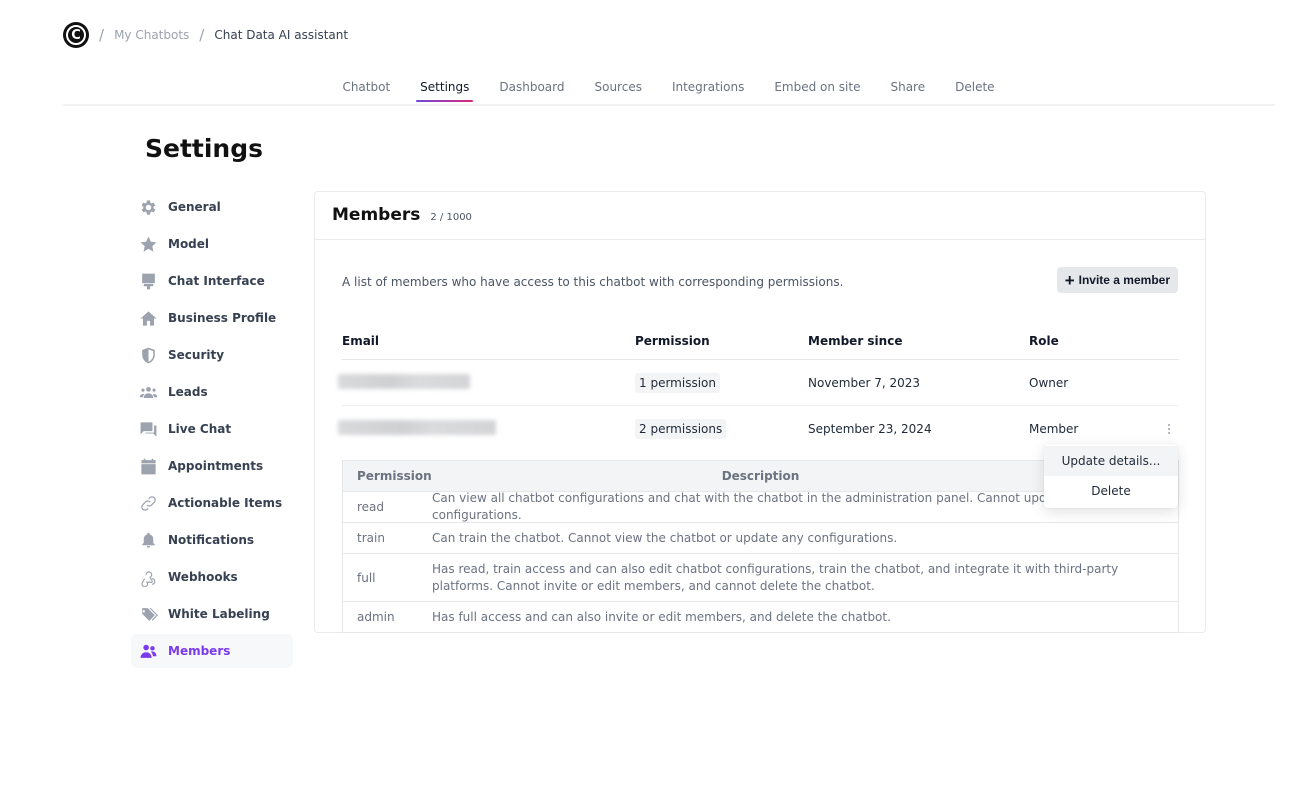 Image resolution: width=1299 pixels, height=805 pixels. I want to click on chat-bubbles-icon, so click(148, 429).